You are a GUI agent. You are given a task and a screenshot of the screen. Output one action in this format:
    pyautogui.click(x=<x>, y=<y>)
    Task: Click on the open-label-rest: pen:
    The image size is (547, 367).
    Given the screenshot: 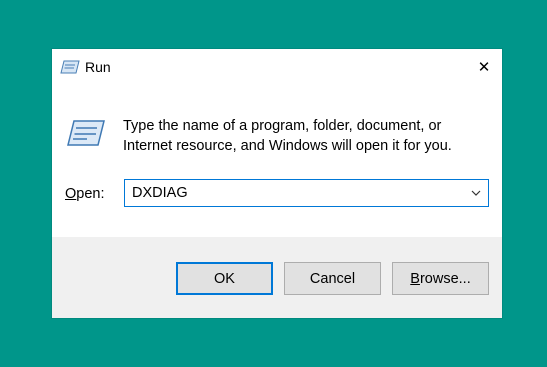 What is the action you would take?
    pyautogui.click(x=90, y=194)
    